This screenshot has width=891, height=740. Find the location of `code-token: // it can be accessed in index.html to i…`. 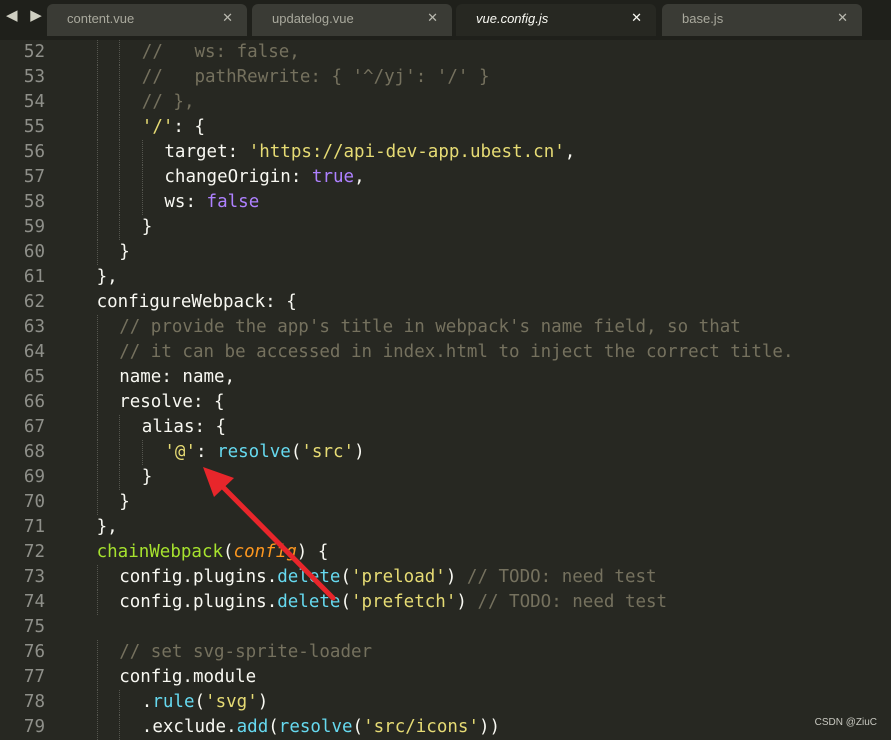

code-token: // it can be accessed in index.html to i… is located at coordinates (456, 352).